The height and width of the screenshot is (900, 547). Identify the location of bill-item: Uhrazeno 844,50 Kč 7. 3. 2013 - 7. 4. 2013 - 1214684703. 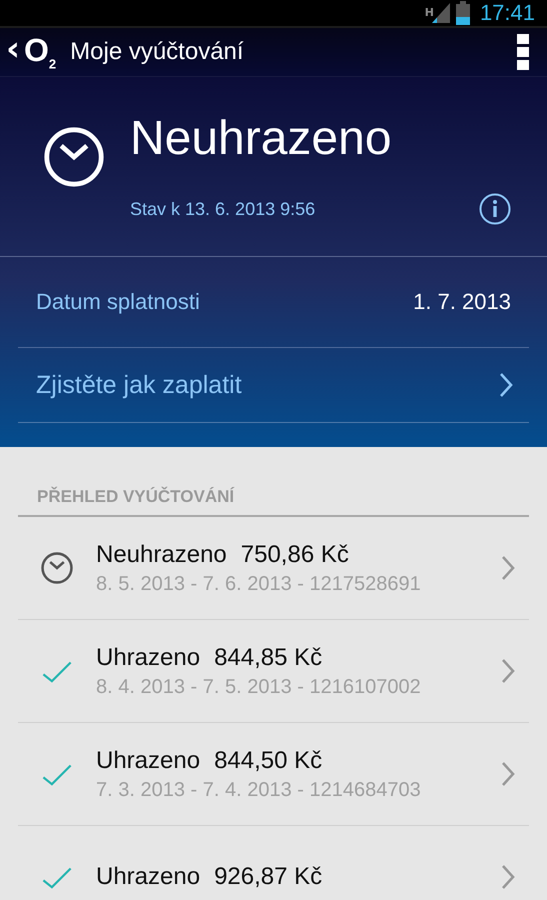
(273, 774).